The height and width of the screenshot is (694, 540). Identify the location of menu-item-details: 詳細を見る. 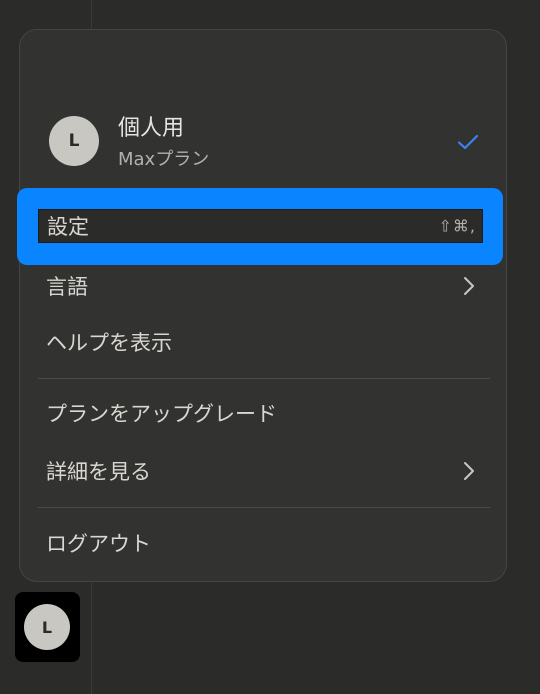
(263, 471).